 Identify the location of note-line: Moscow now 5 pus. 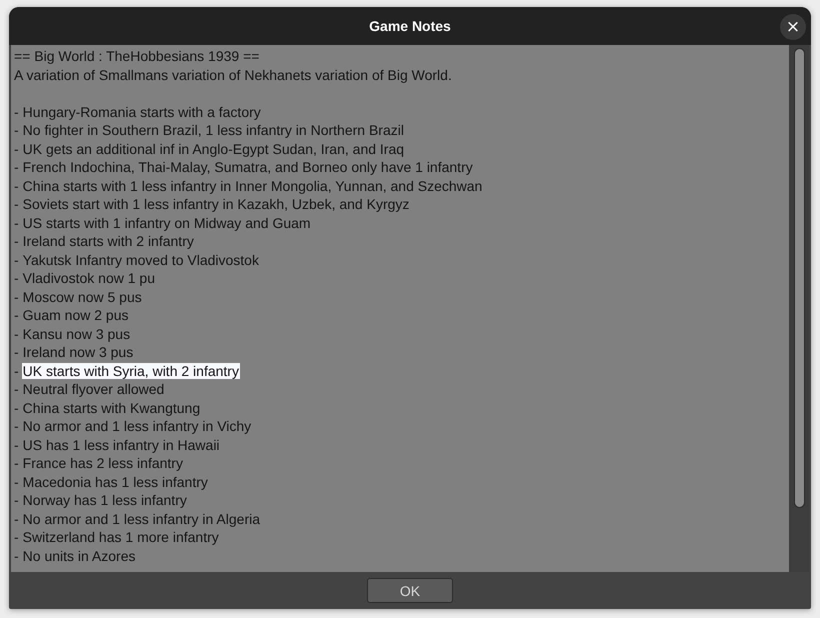
(82, 296).